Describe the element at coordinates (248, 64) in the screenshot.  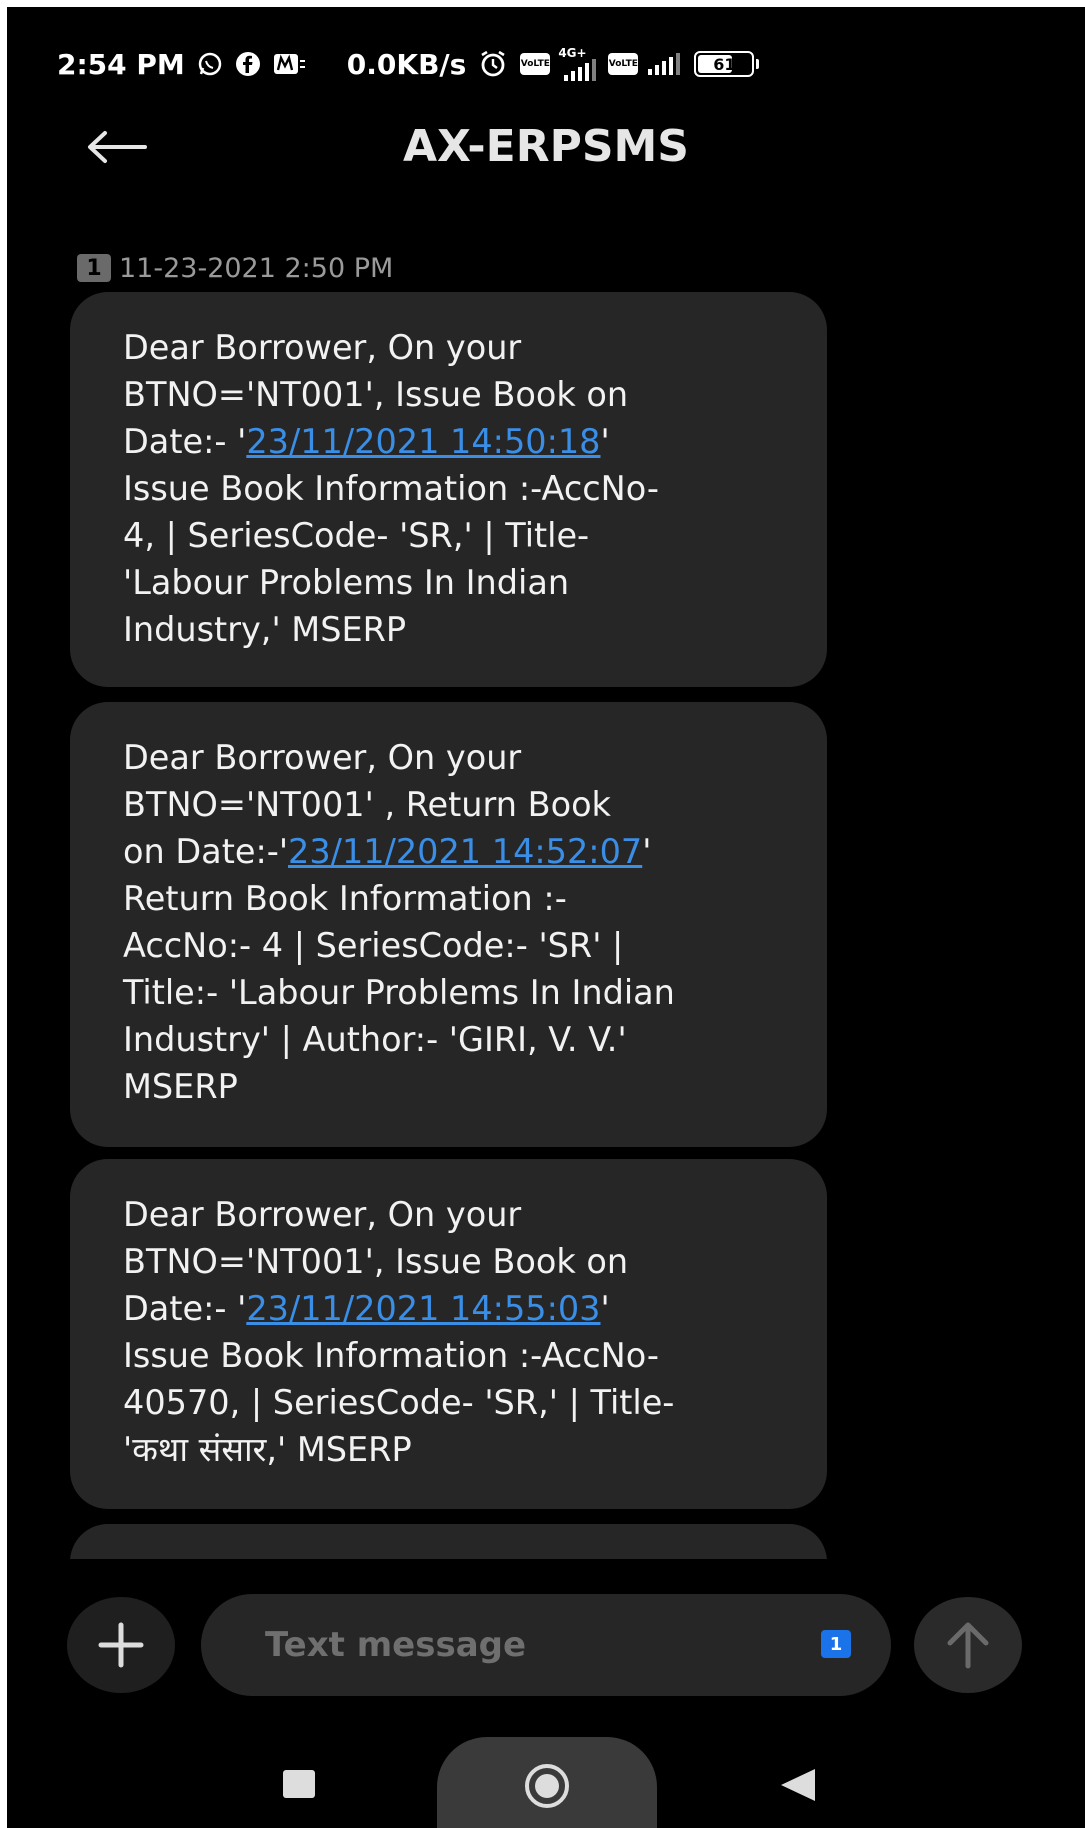
I see `facebook-icon` at that location.